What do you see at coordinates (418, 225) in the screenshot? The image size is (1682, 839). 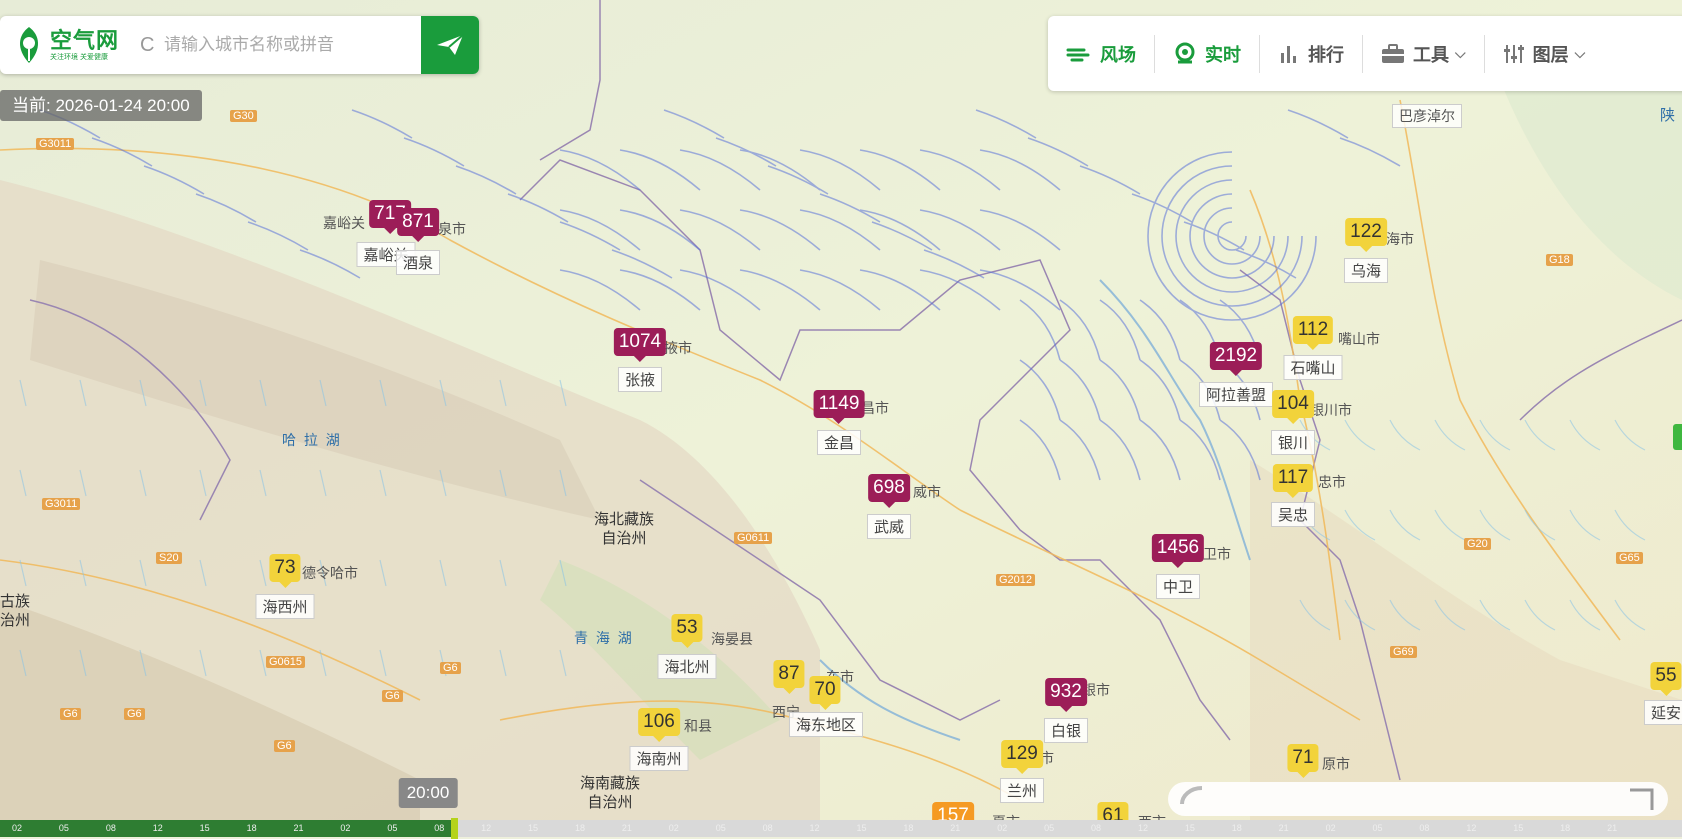 I see `aqi-marker-jiuquan: 871` at bounding box center [418, 225].